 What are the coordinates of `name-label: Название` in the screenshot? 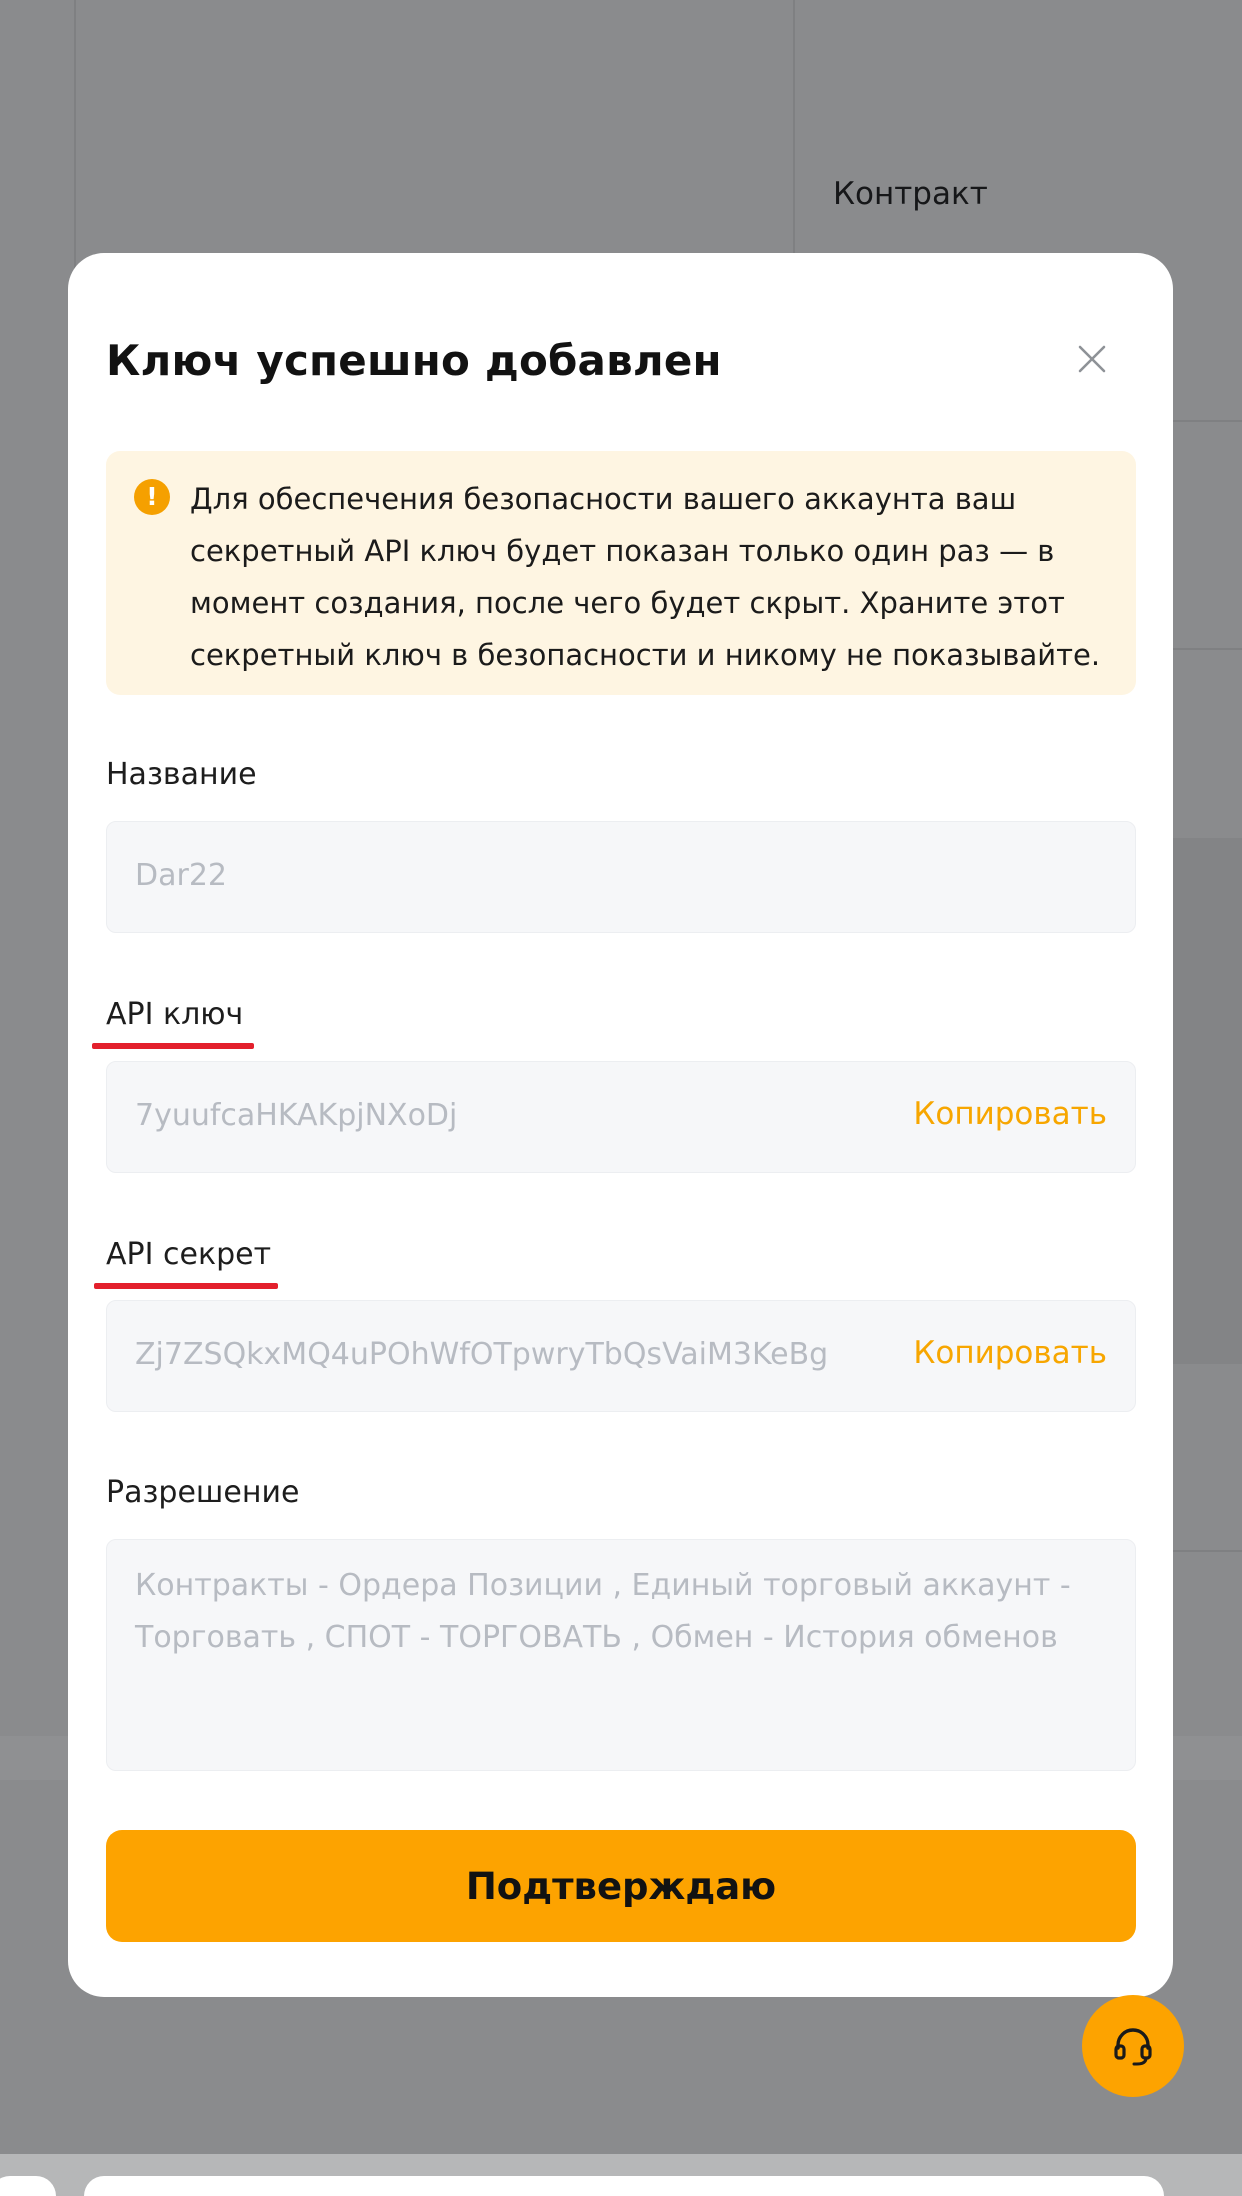 It's located at (181, 774).